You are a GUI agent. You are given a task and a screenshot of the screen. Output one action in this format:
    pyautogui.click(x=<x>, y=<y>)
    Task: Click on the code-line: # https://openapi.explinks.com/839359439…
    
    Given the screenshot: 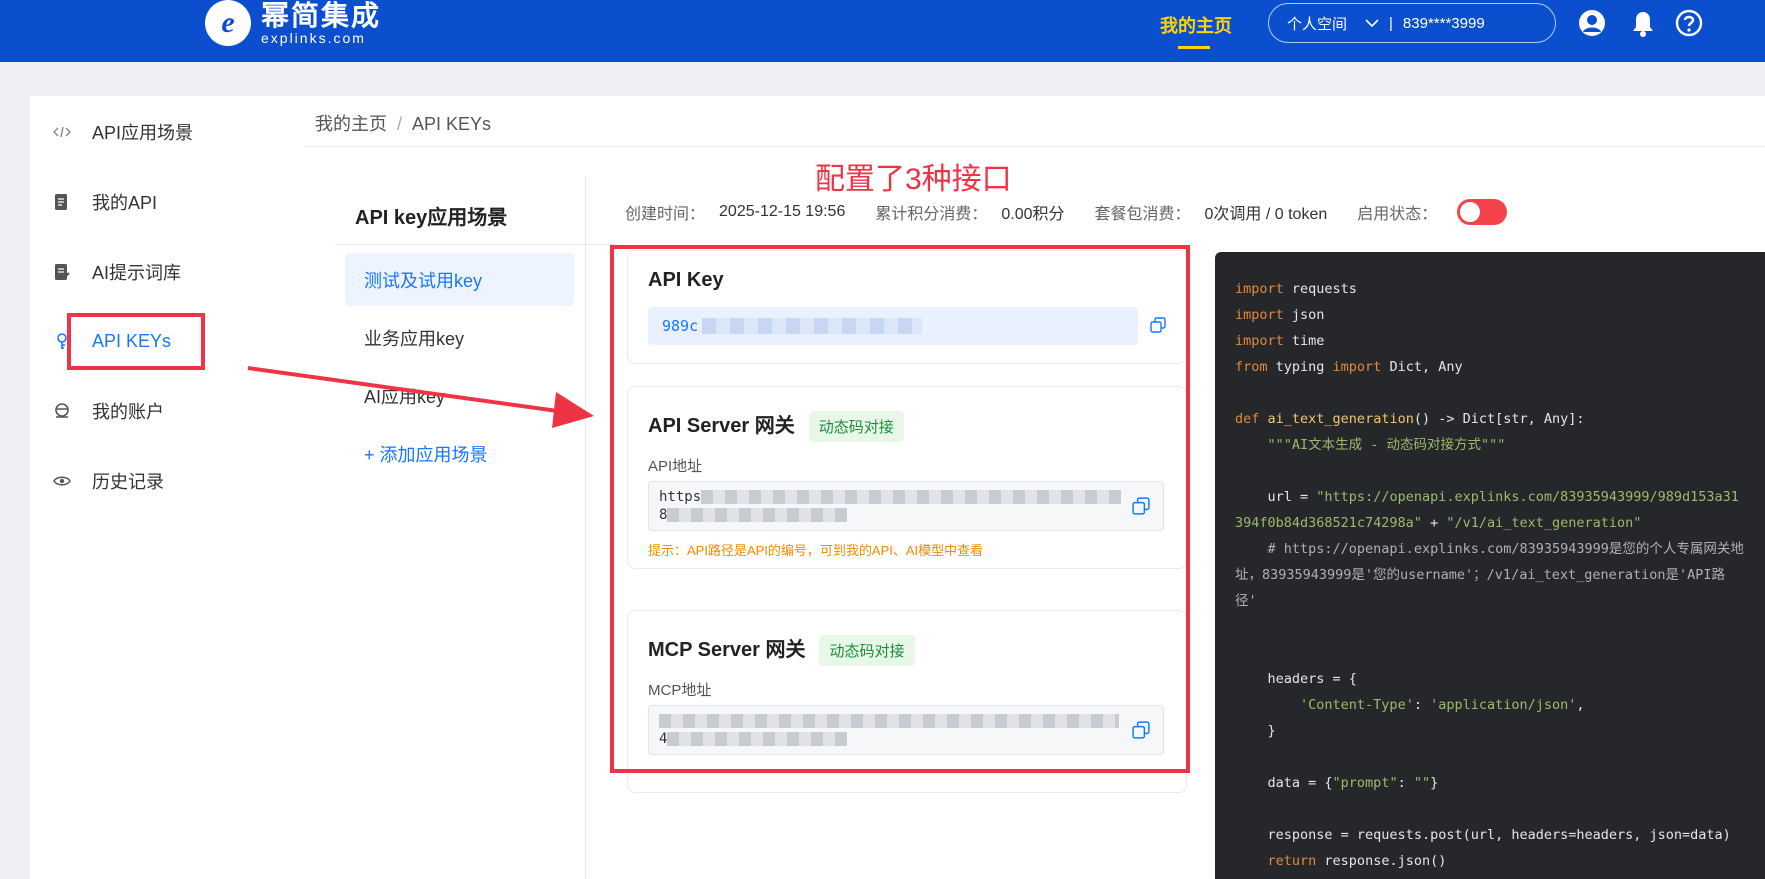 What is the action you would take?
    pyautogui.click(x=1490, y=575)
    